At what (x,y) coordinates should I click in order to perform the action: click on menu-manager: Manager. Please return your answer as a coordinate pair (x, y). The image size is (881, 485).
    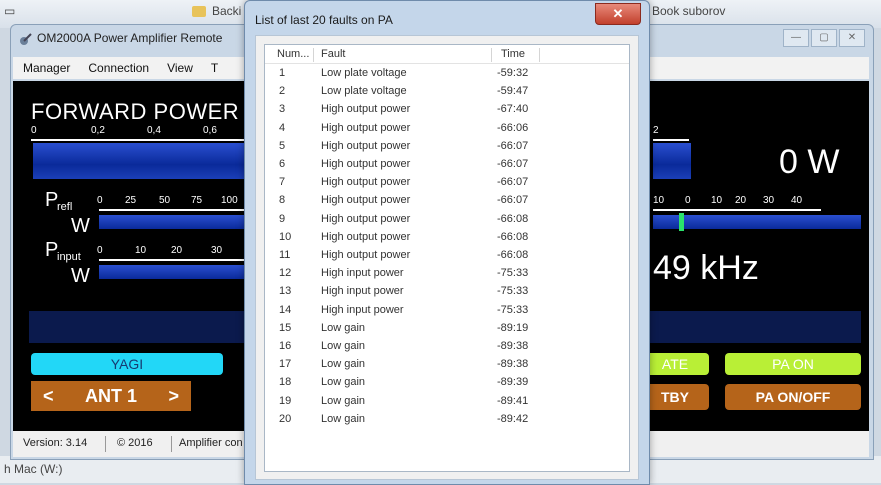
    Looking at the image, I should click on (45, 66).